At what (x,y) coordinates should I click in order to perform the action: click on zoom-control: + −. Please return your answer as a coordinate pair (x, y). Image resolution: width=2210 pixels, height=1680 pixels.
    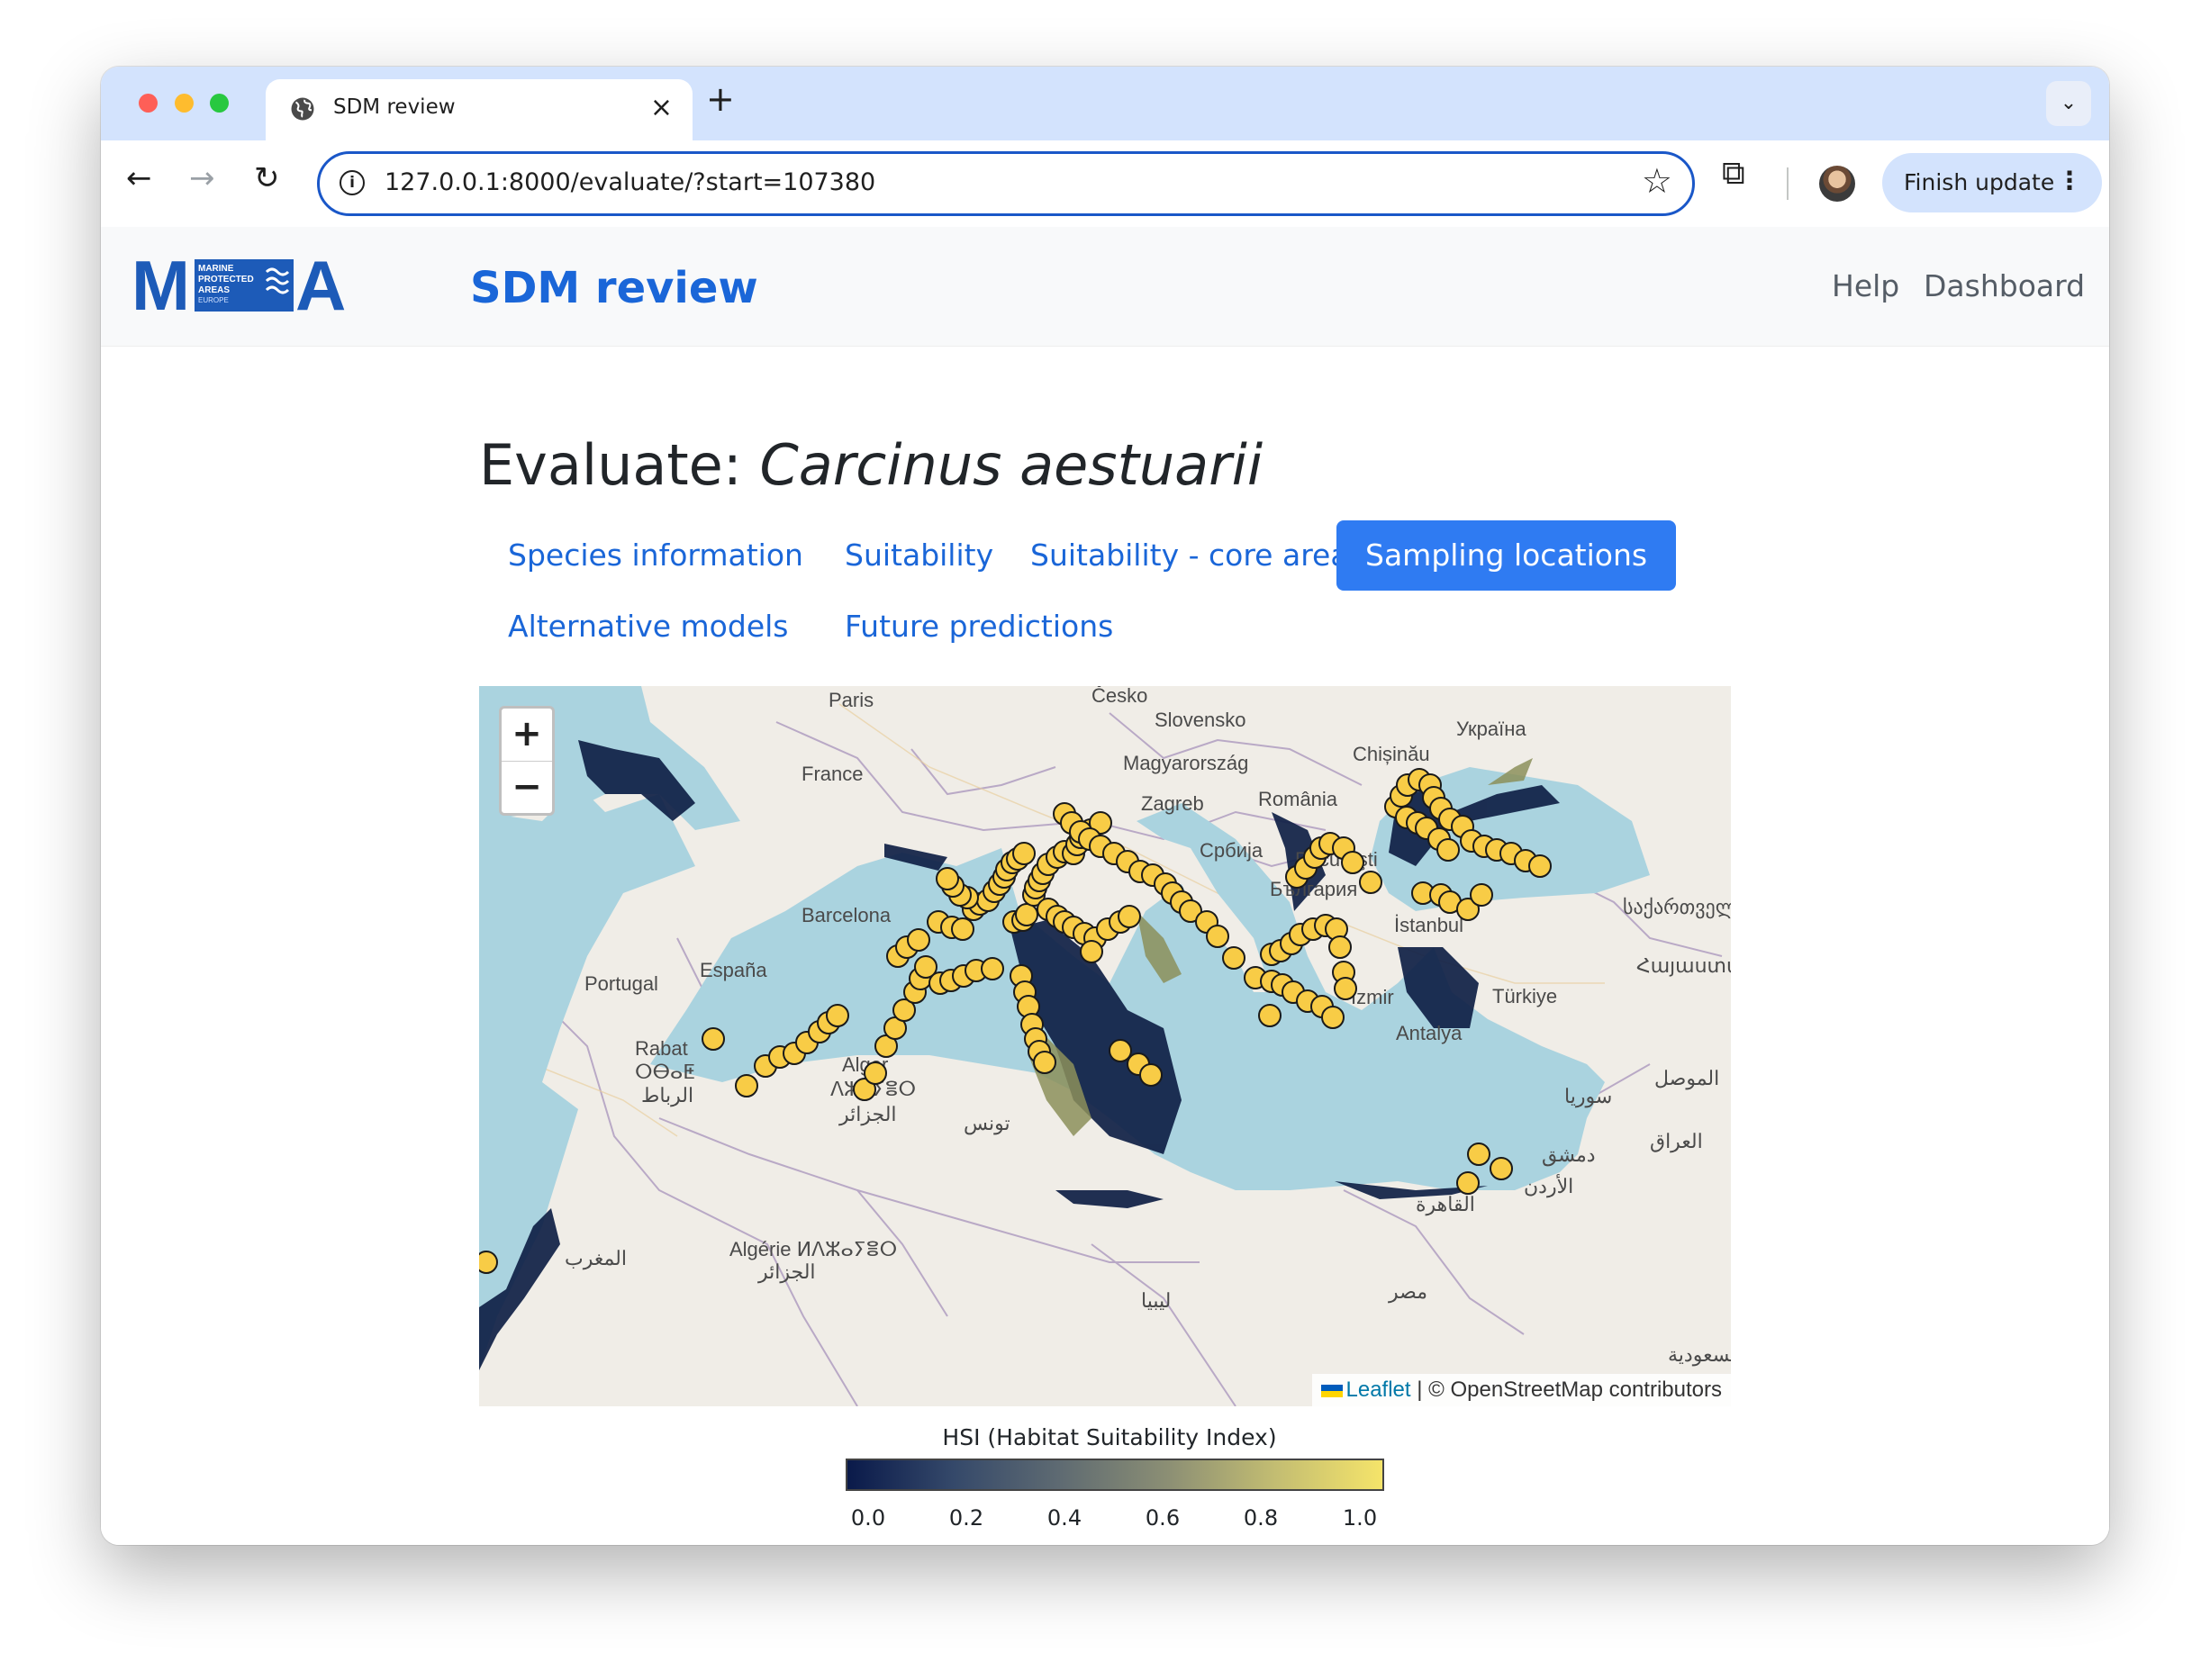
    Looking at the image, I should click on (527, 761).